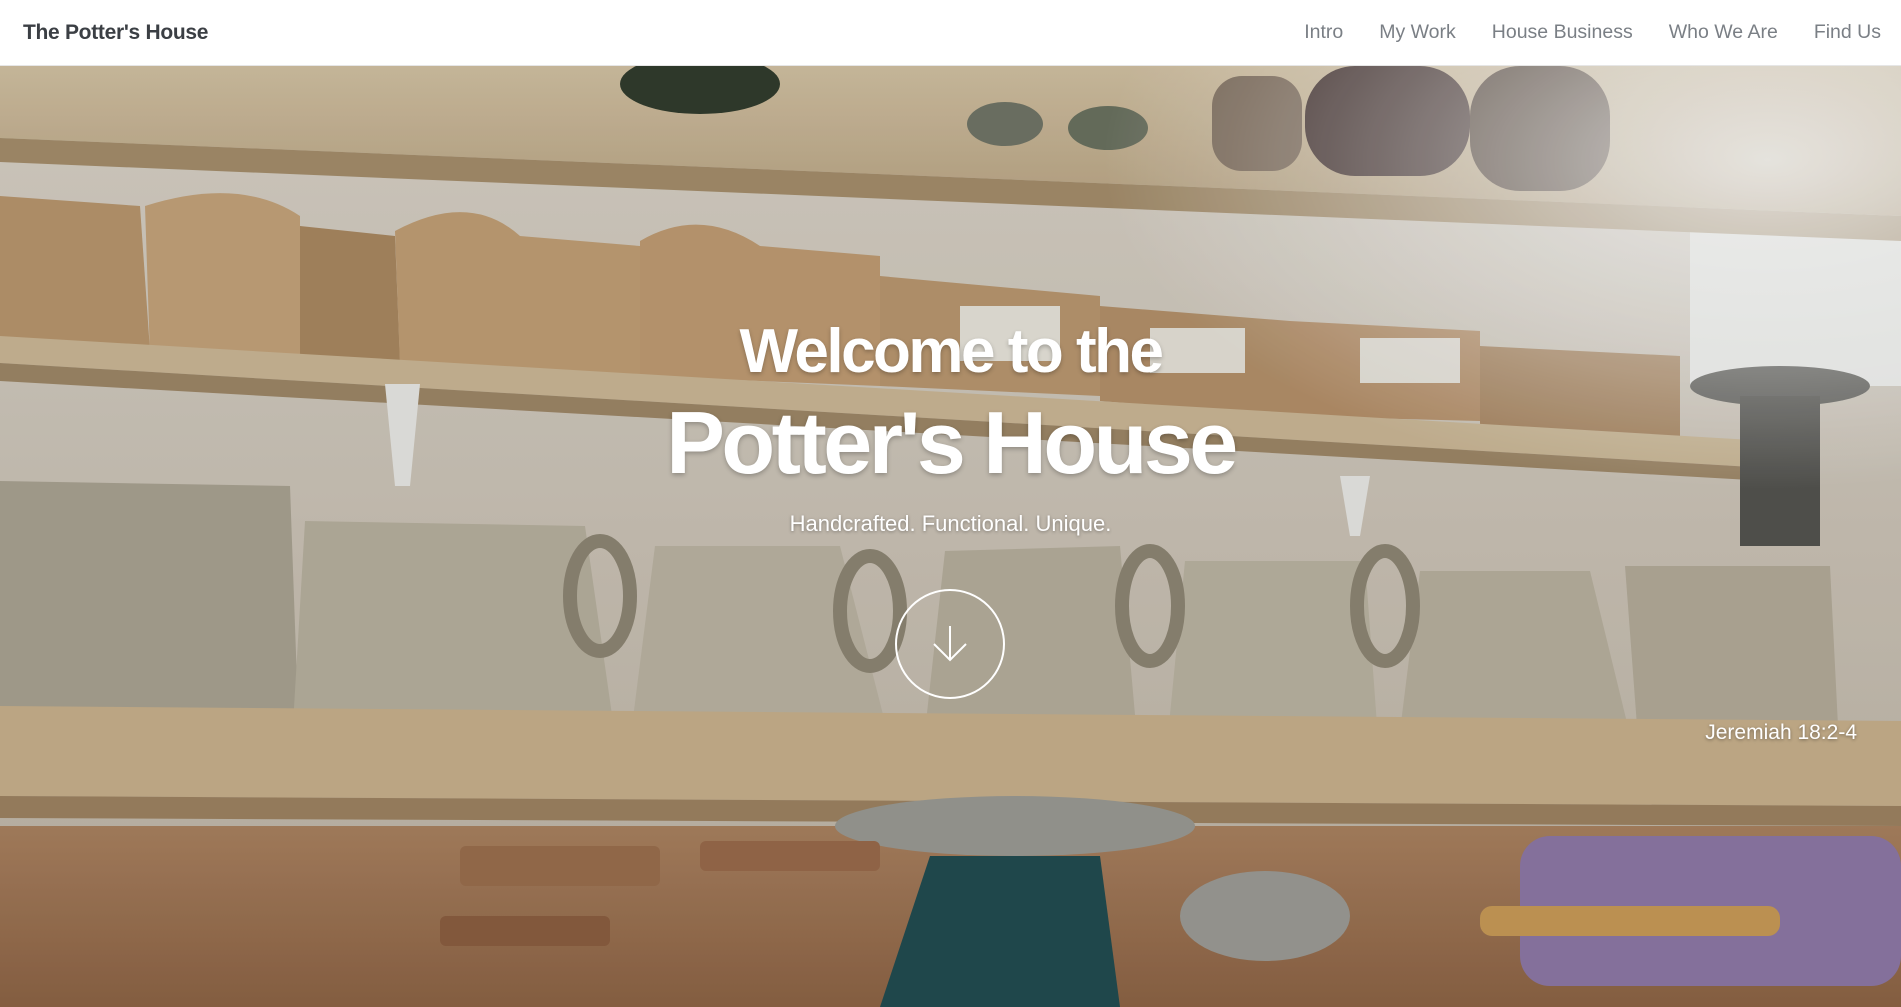  What do you see at coordinates (1781, 732) in the screenshot?
I see `bible-verse-reference: Jeremiah 18:2-4` at bounding box center [1781, 732].